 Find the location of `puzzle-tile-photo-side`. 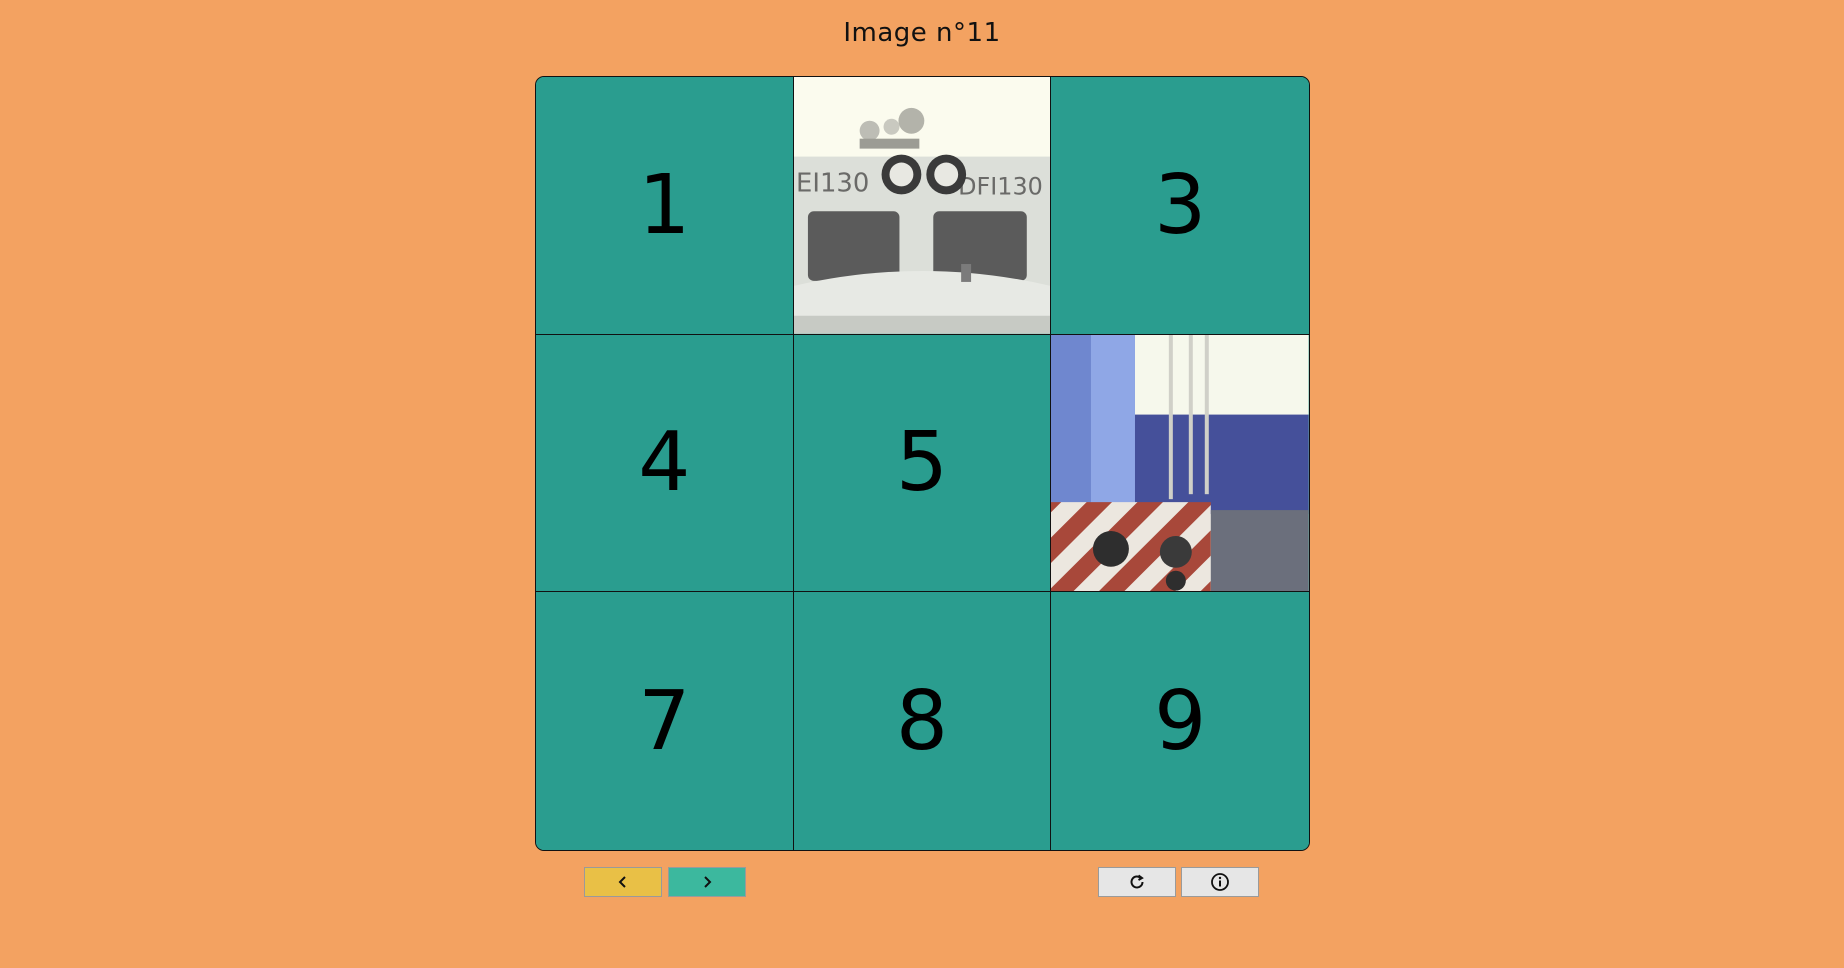

puzzle-tile-photo-side is located at coordinates (1180, 463).